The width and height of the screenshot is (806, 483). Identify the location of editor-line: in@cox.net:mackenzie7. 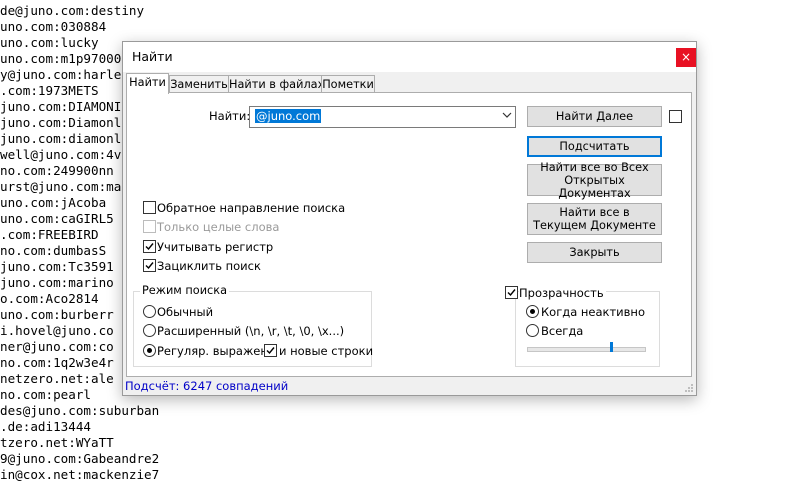
(80, 474).